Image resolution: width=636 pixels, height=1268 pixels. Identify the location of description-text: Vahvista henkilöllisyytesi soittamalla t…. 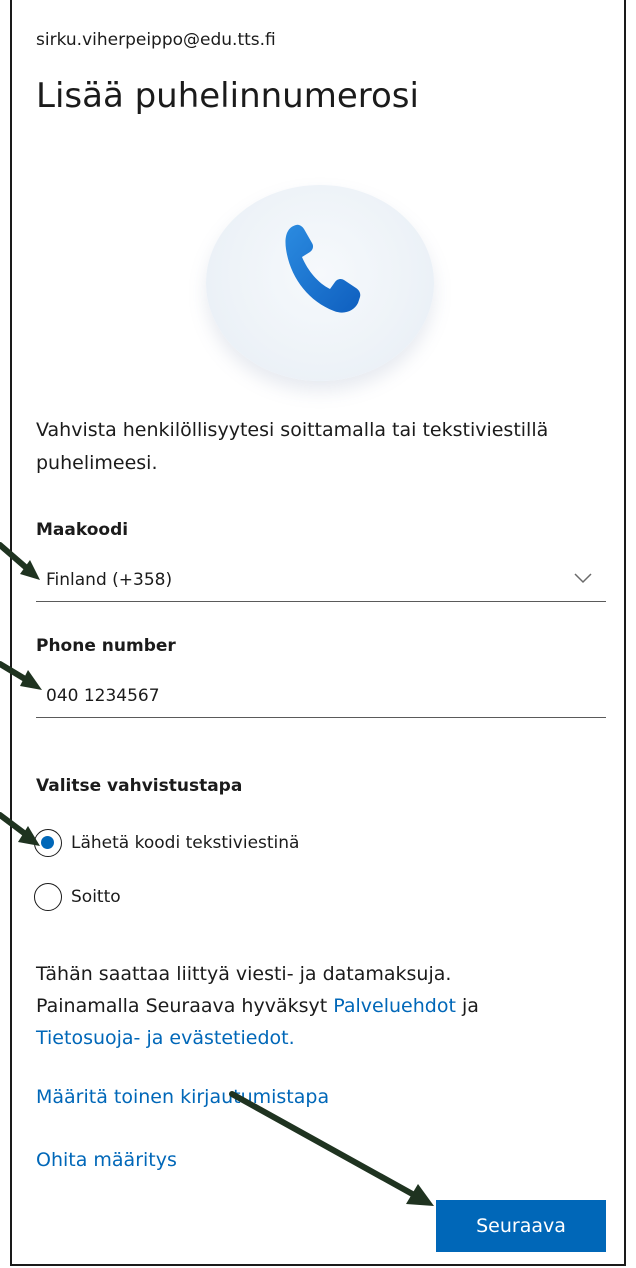
(292, 446).